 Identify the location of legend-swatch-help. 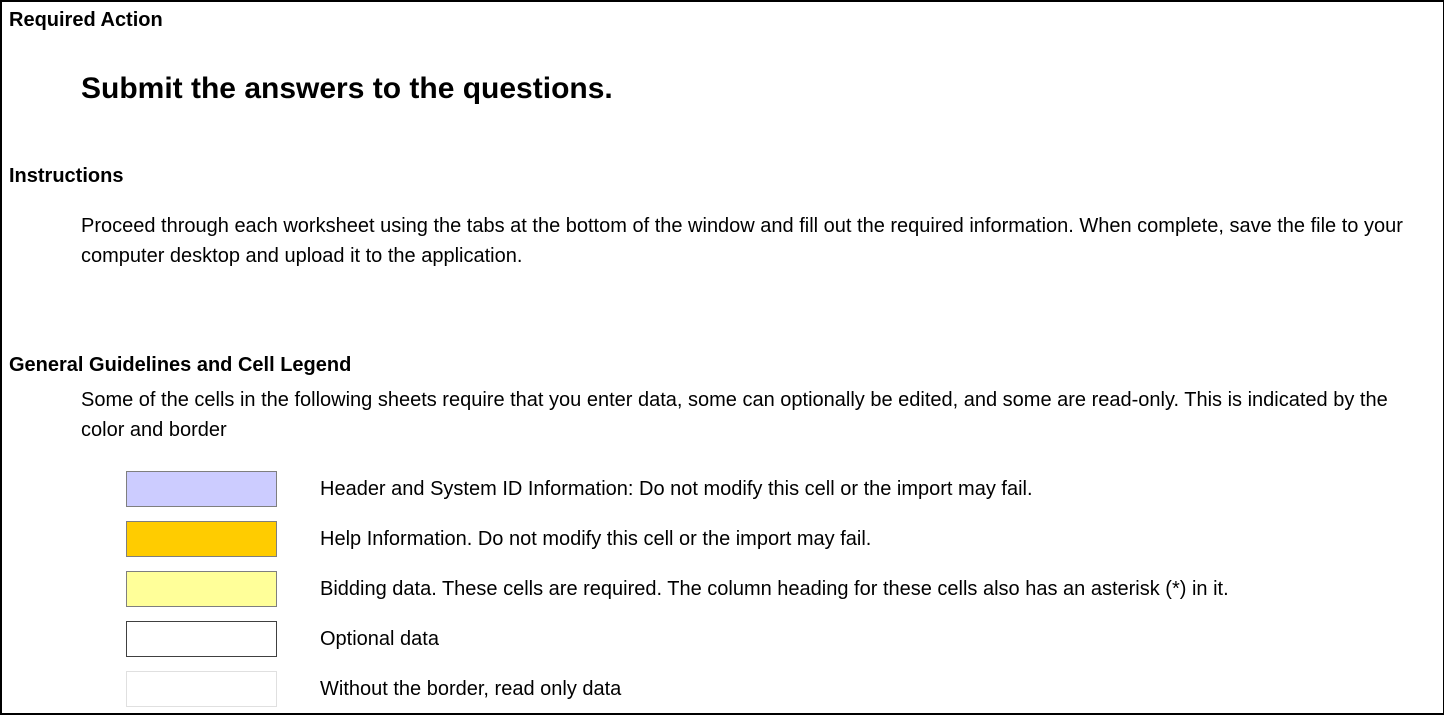
(201, 539).